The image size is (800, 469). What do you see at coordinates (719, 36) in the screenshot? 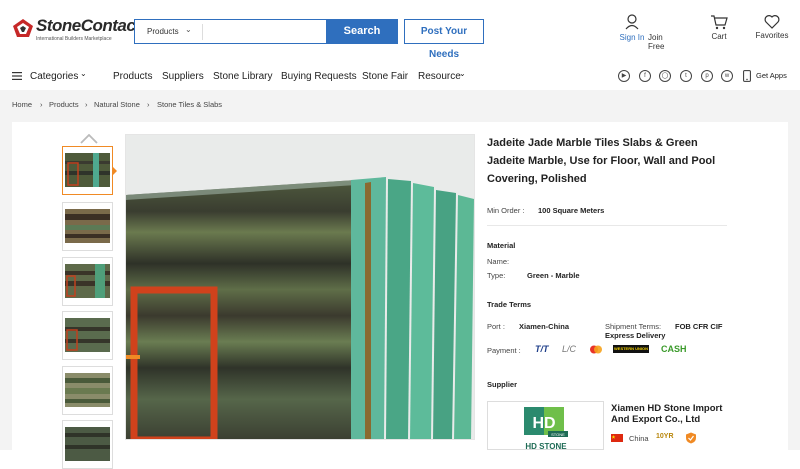
I see `cart-label: Cart` at bounding box center [719, 36].